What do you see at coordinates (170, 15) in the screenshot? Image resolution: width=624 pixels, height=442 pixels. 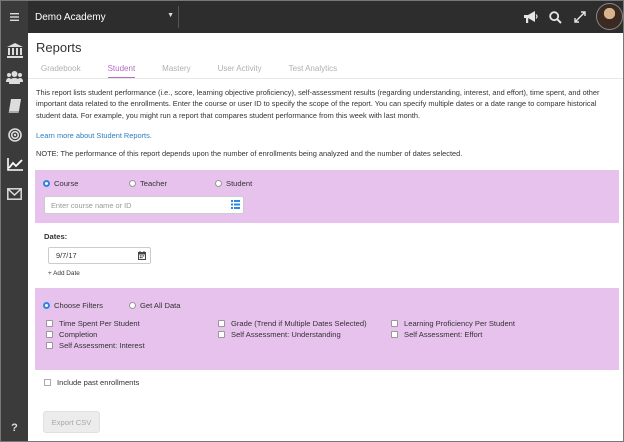 I see `chevron-down-icon: ▼` at bounding box center [170, 15].